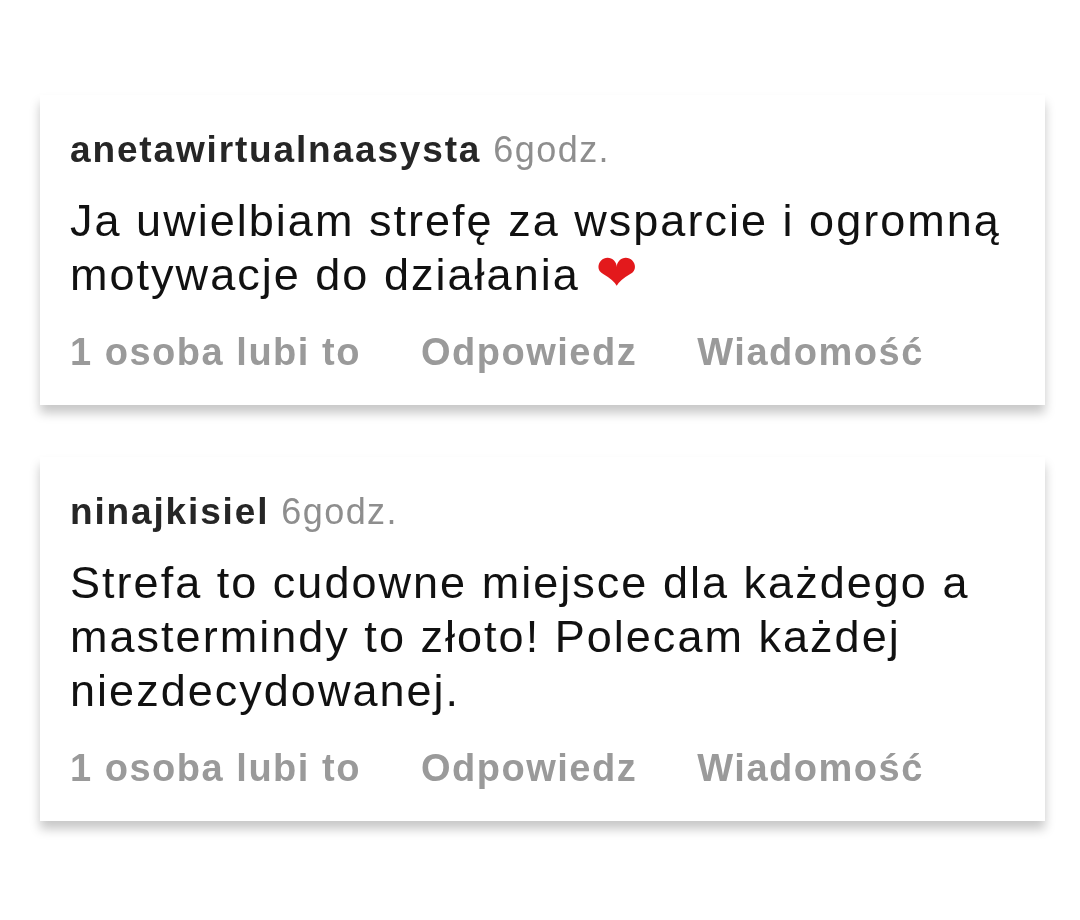 This screenshot has height=920, width=1080. I want to click on username: anetawirtualnaasysta, so click(276, 150).